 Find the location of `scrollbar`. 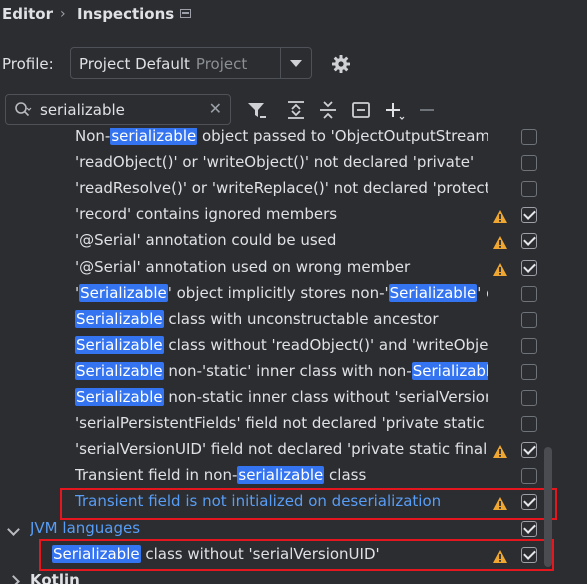

scrollbar is located at coordinates (548, 507).